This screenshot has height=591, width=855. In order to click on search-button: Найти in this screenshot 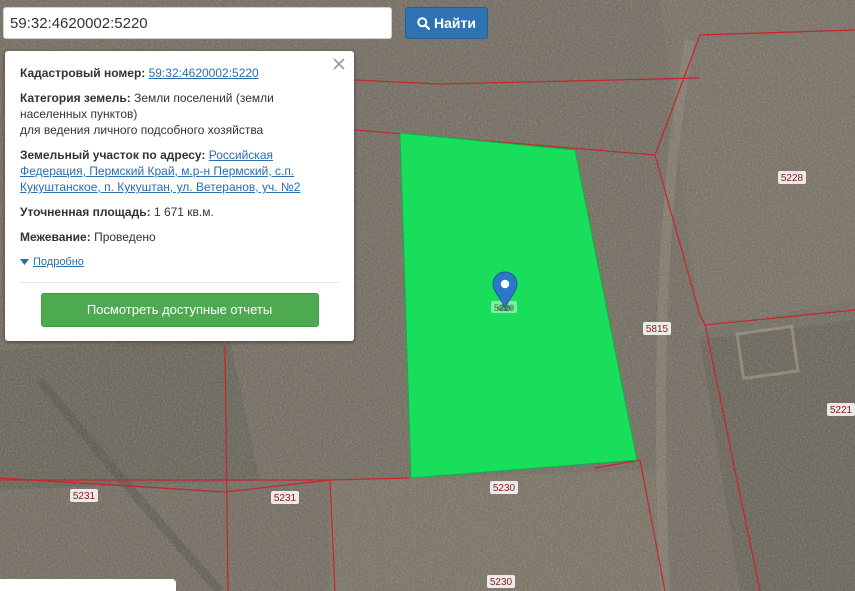, I will do `click(446, 23)`.